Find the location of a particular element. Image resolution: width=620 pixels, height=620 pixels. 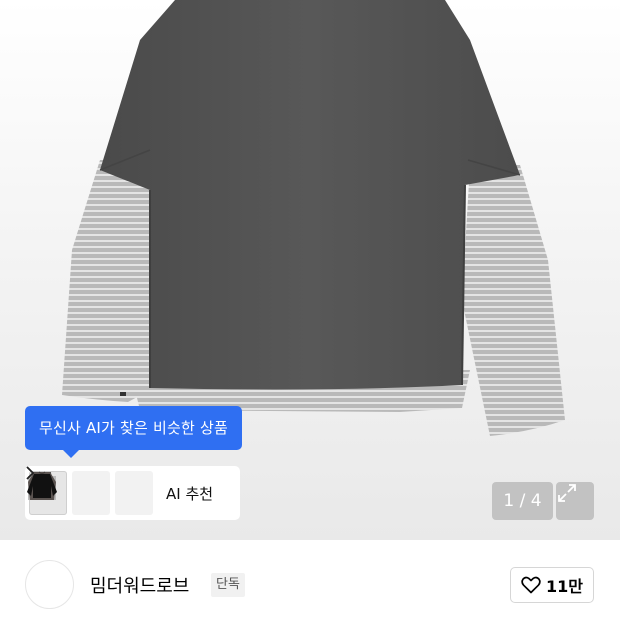

like-button: 11만 is located at coordinates (552, 585).